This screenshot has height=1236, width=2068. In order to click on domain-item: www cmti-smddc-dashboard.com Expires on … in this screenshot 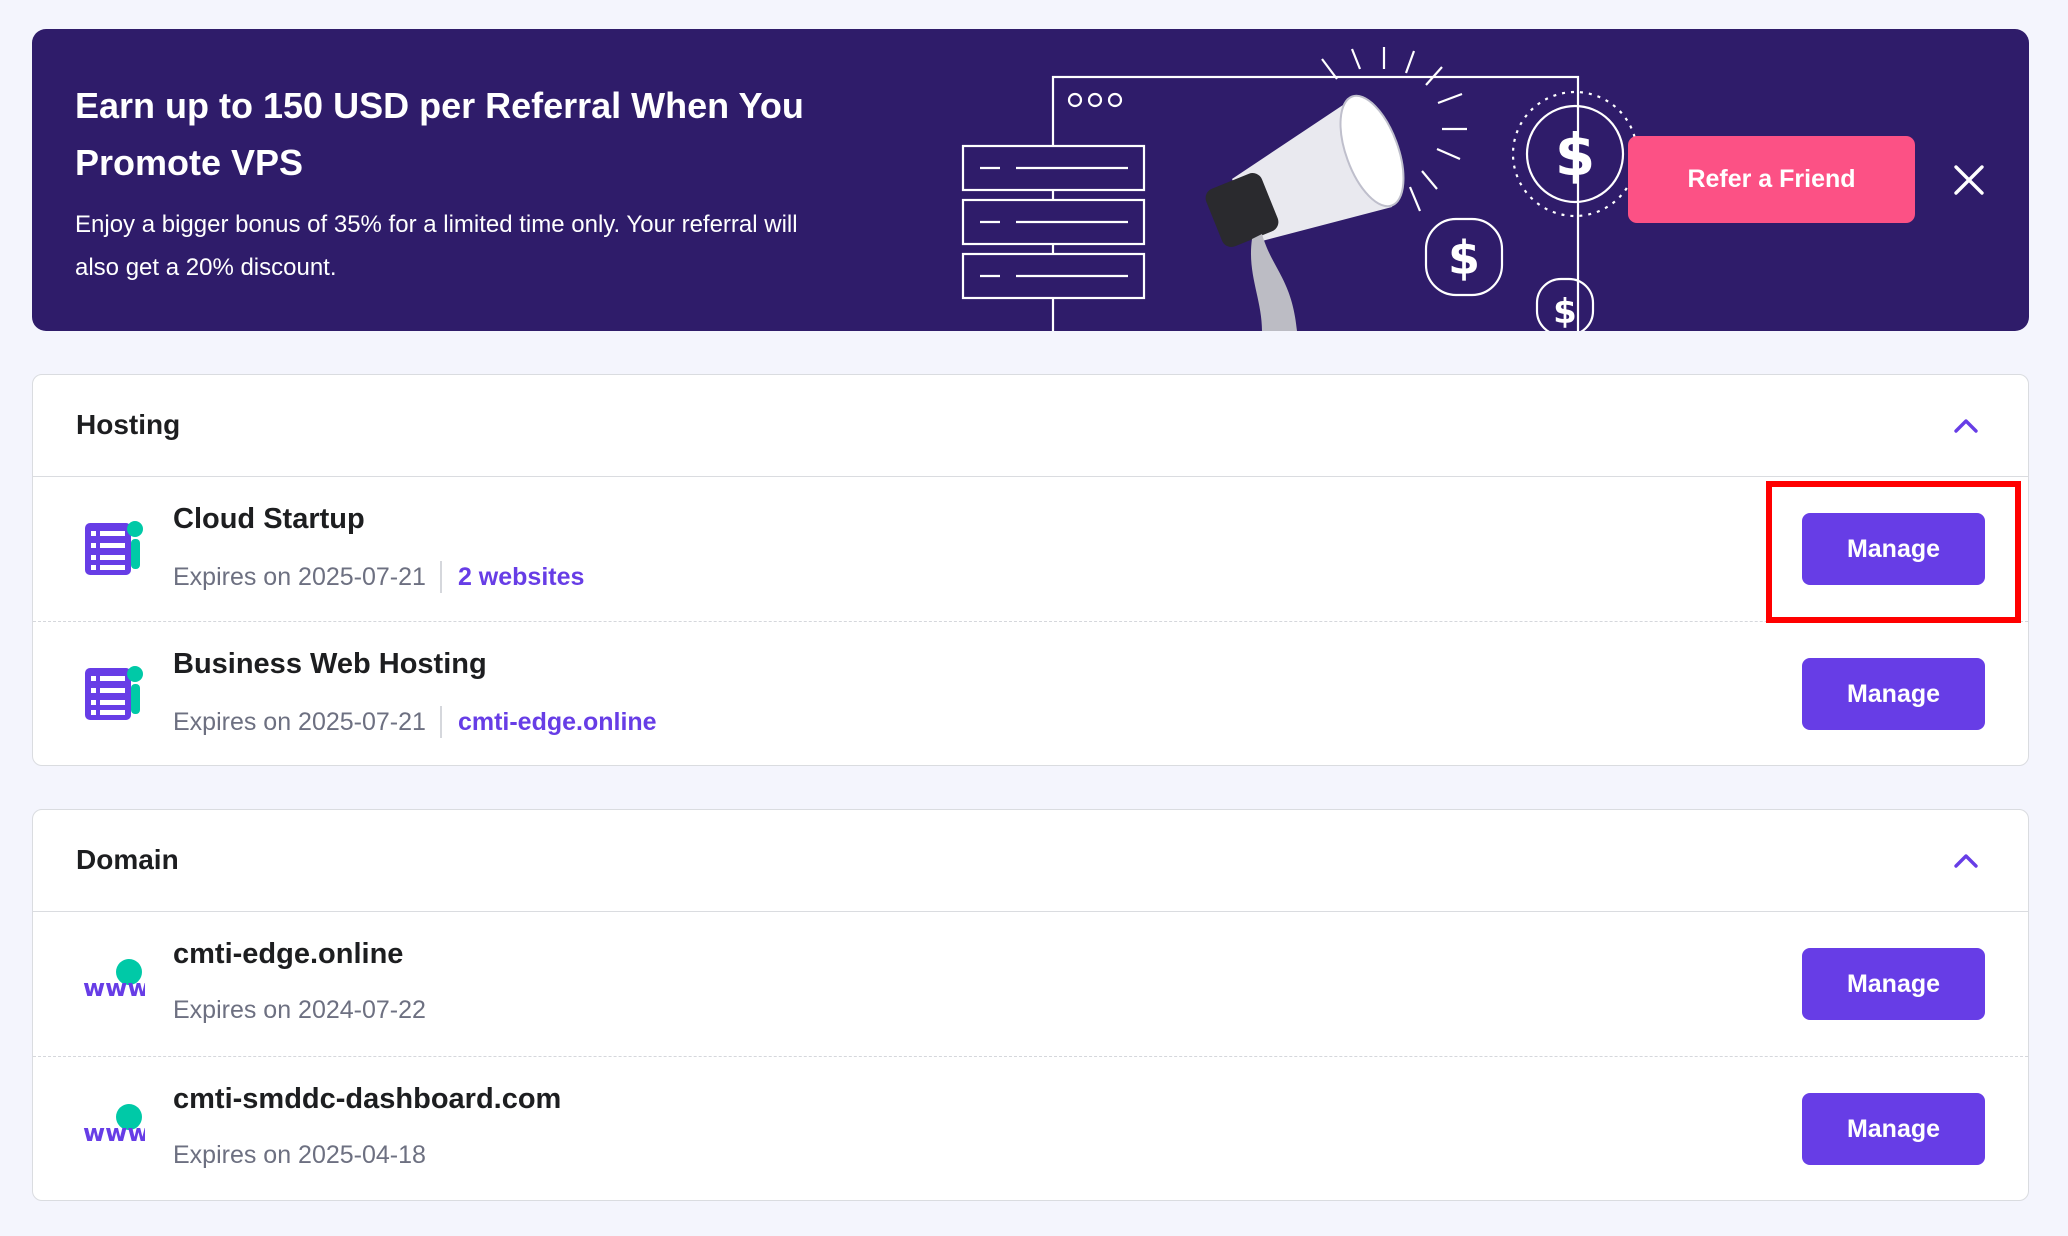, I will do `click(1030, 1128)`.